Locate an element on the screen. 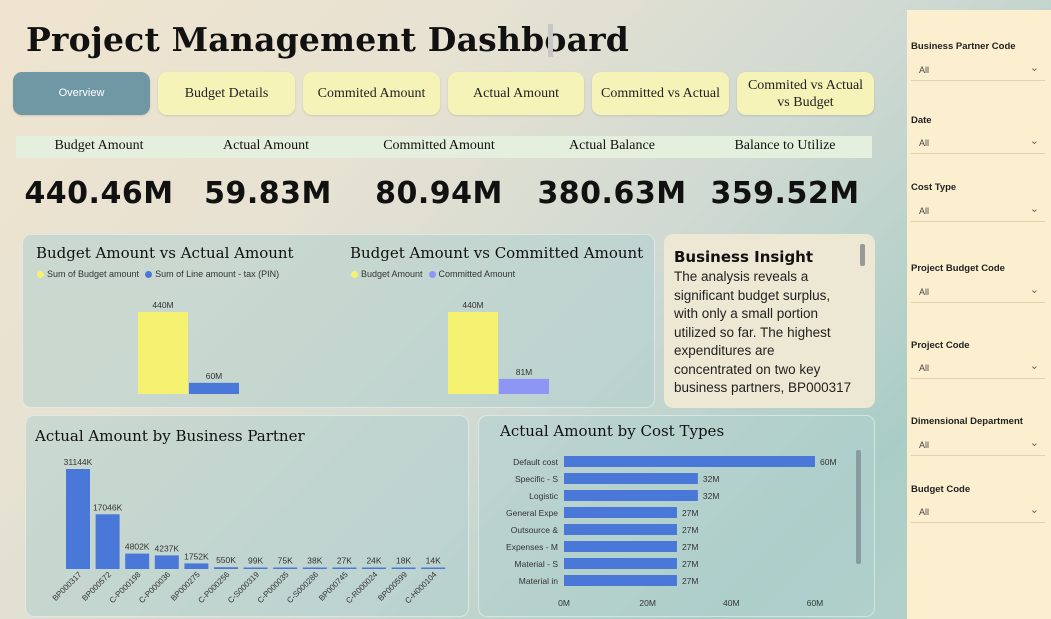 This screenshot has width=1051, height=619. nav-overview-button: Overview is located at coordinates (81, 93).